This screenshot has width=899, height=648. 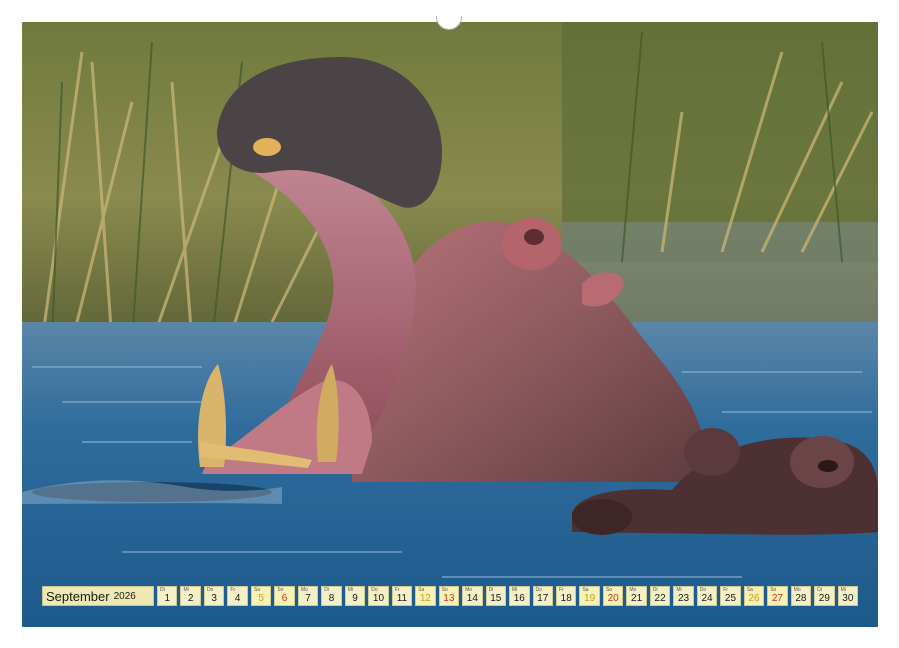 I want to click on day-number: 17, so click(x=543, y=598).